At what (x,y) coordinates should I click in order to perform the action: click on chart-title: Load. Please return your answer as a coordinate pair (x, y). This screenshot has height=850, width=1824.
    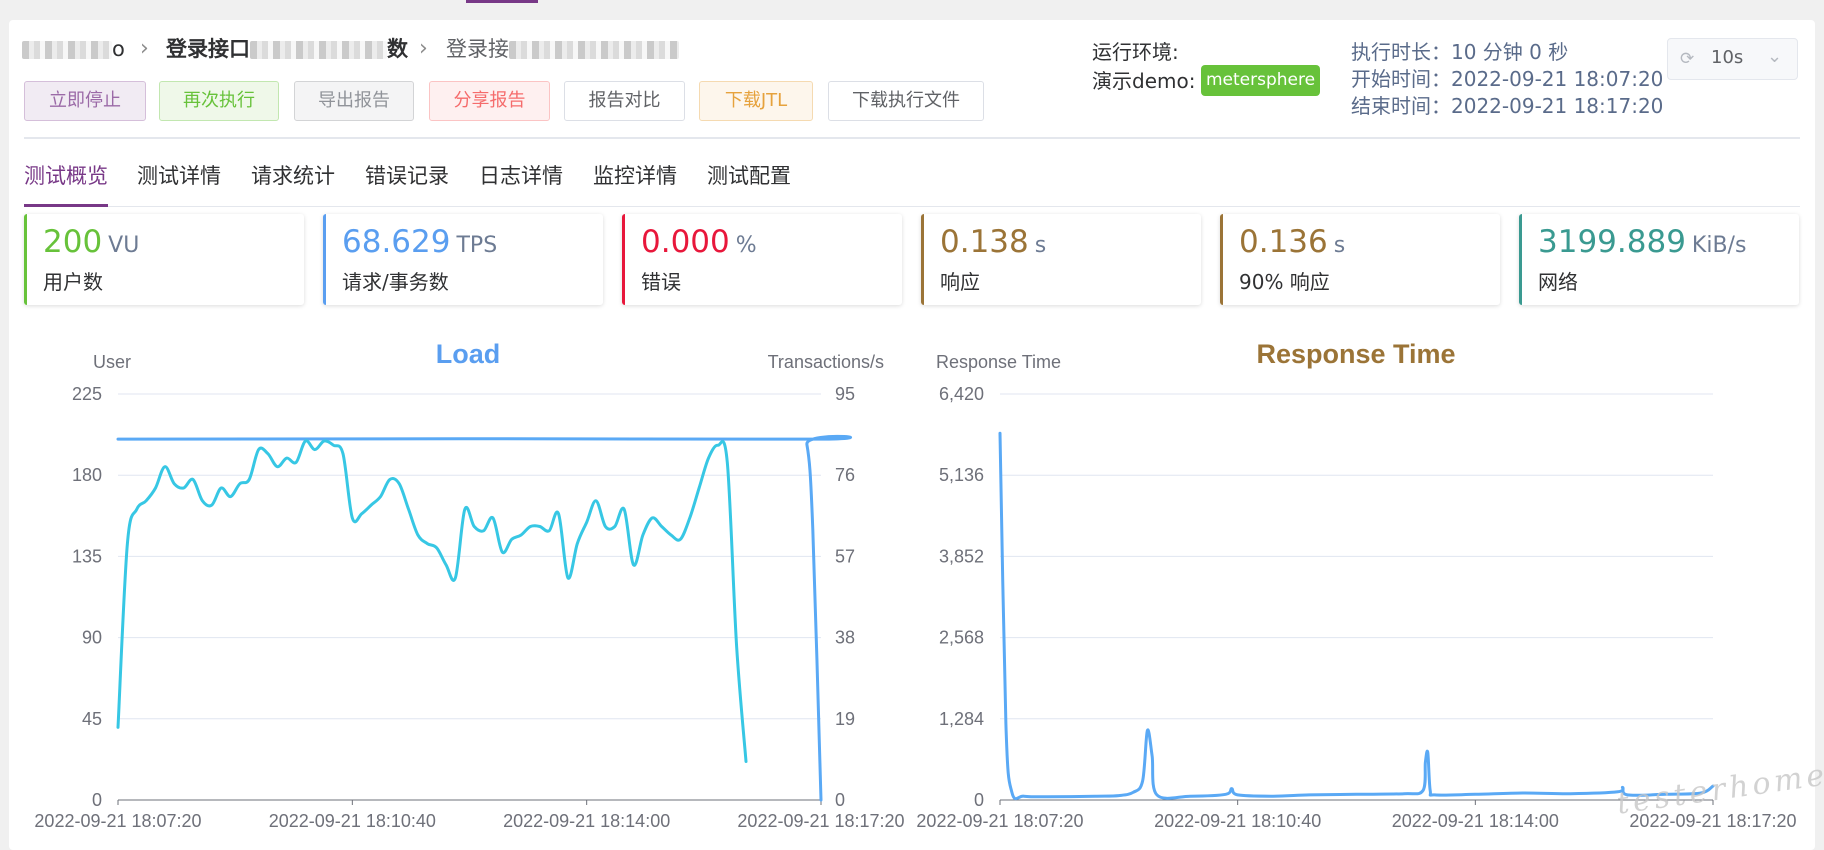
    Looking at the image, I should click on (468, 354).